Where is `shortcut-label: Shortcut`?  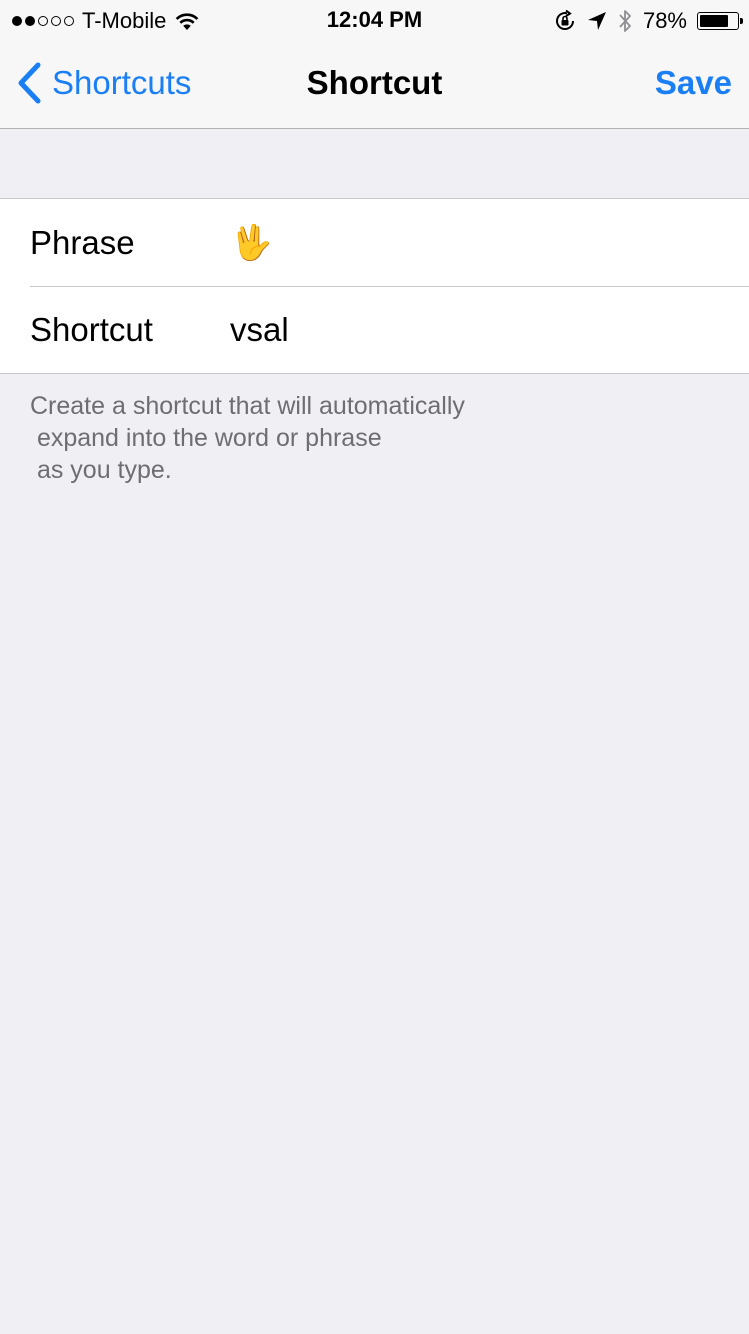 shortcut-label: Shortcut is located at coordinates (91, 329).